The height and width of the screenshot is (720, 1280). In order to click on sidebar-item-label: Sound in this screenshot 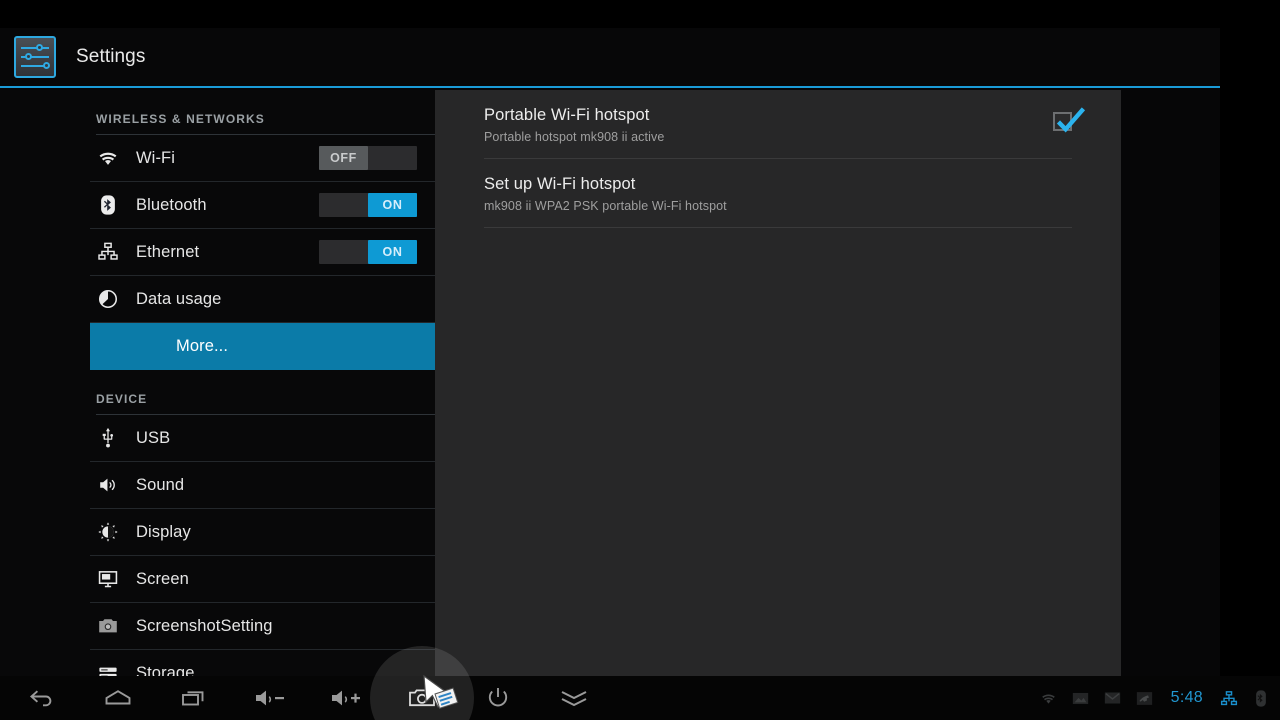, I will do `click(160, 484)`.